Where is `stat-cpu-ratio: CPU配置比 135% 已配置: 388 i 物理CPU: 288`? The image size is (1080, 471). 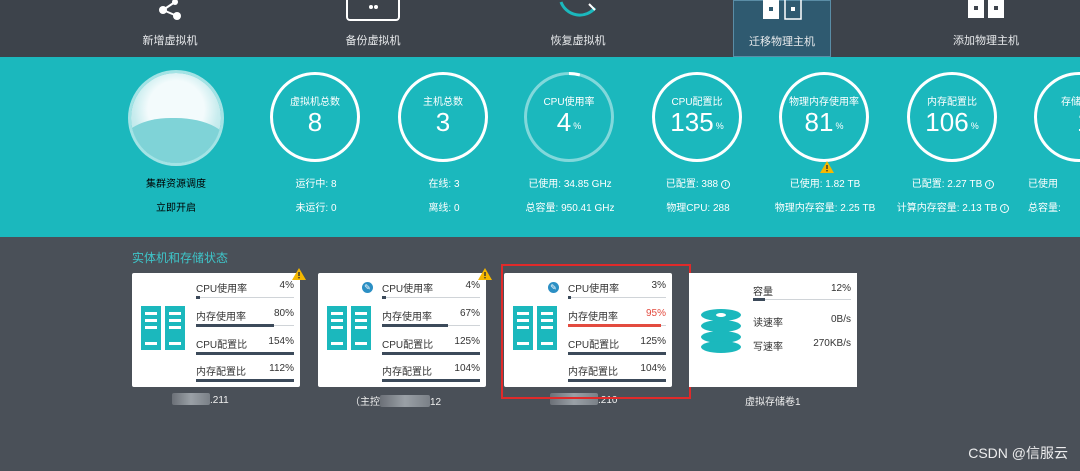 stat-cpu-ratio: CPU配置比 135% 已配置: 388 i 物理CPU: 288 is located at coordinates (698, 147).